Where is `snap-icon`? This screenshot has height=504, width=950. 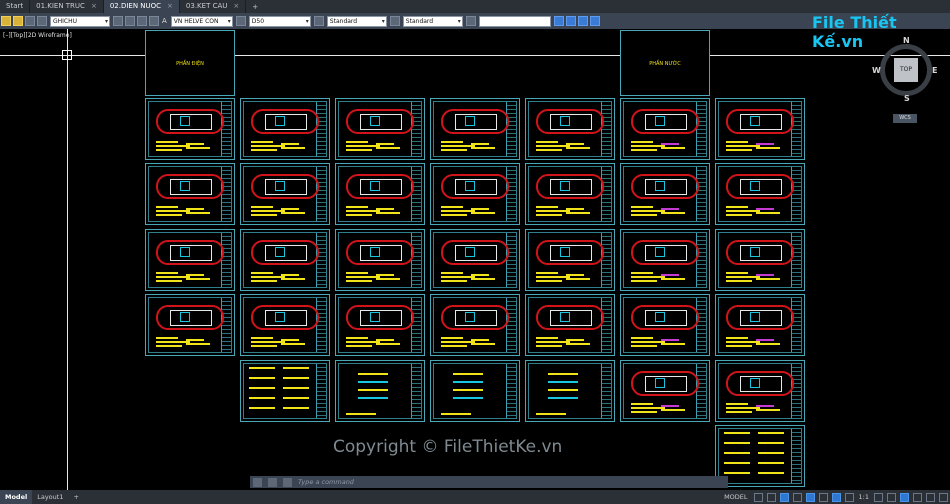 snap-icon is located at coordinates (771, 497).